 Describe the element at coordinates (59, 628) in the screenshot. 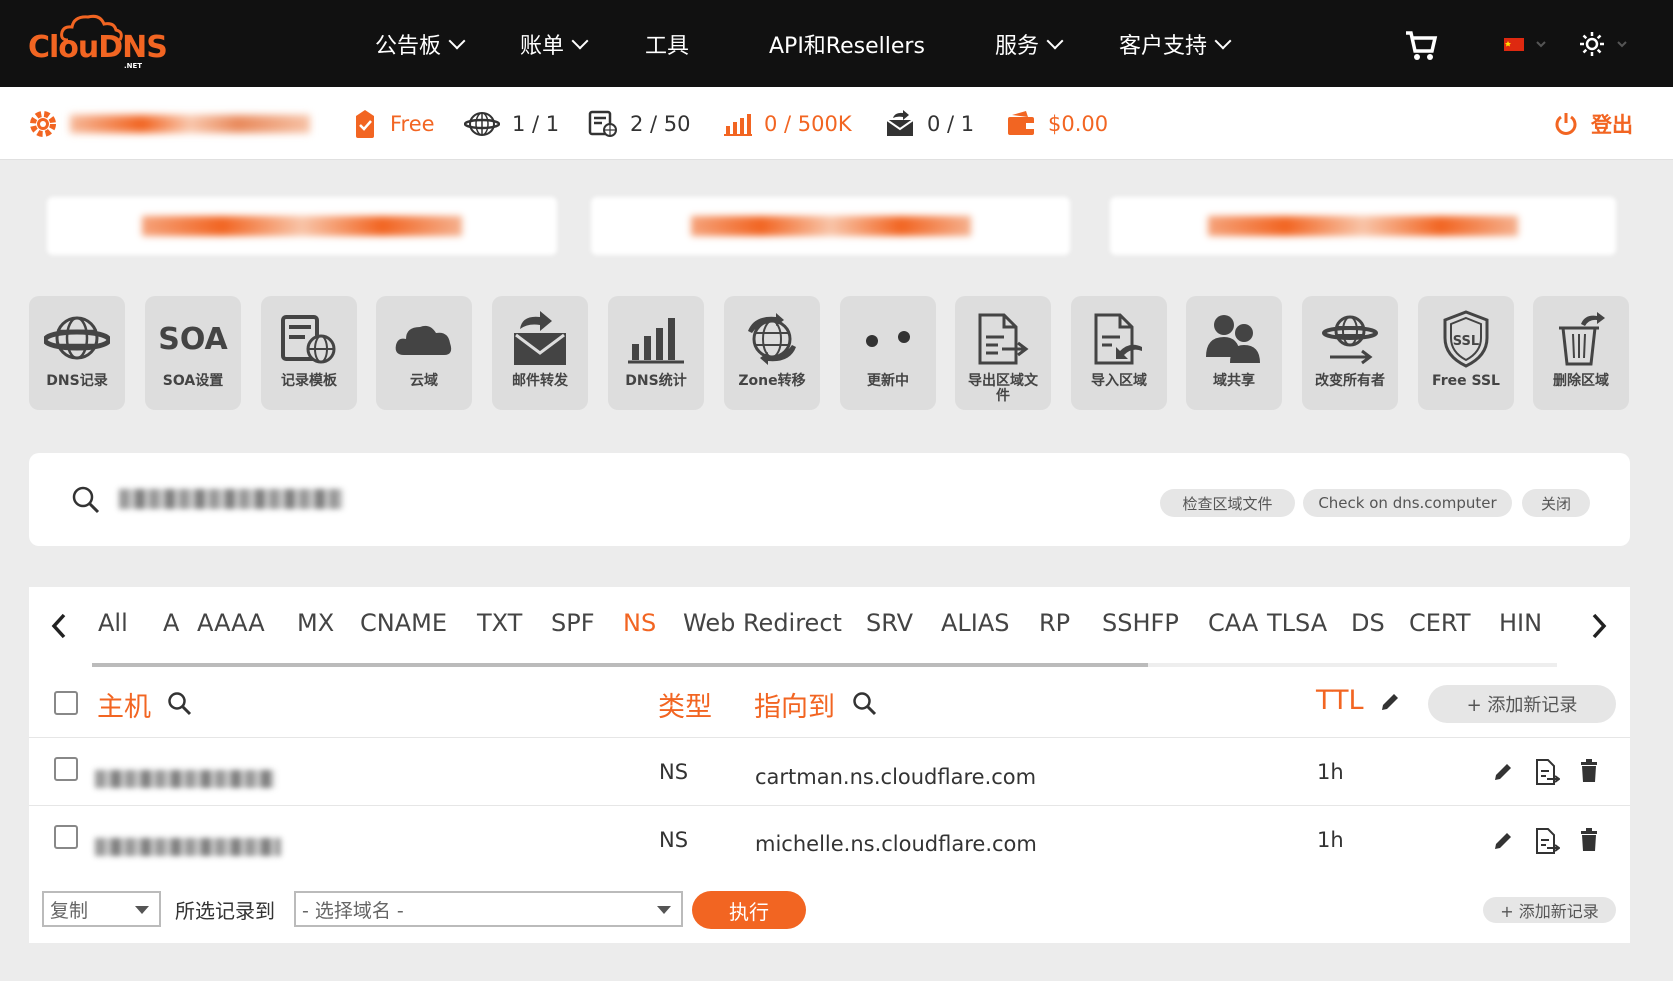

I see `chevron-left-icon` at that location.